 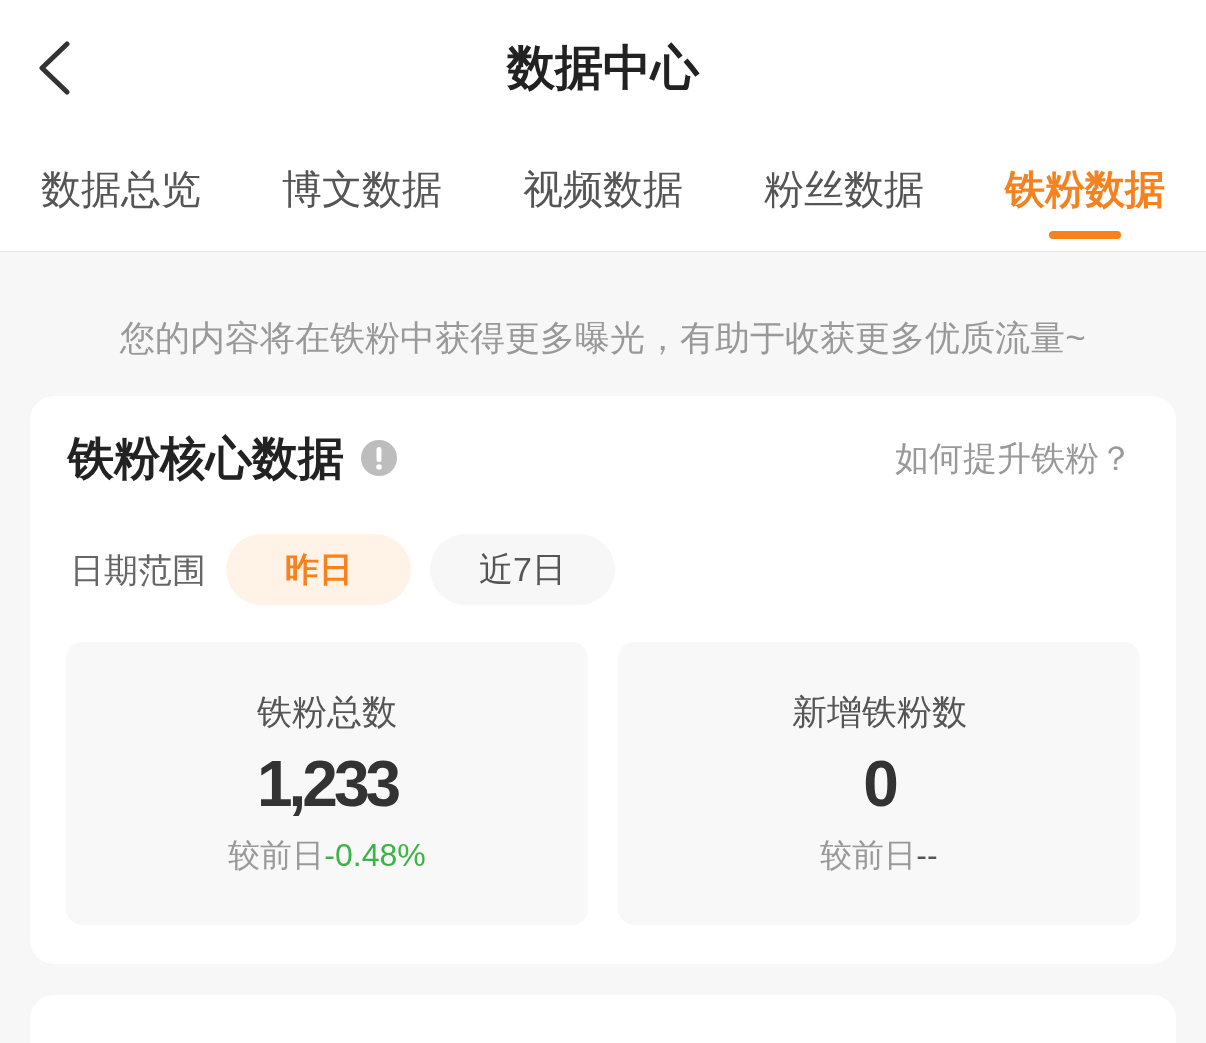 I want to click on tab: 视频数据, so click(x=603, y=193).